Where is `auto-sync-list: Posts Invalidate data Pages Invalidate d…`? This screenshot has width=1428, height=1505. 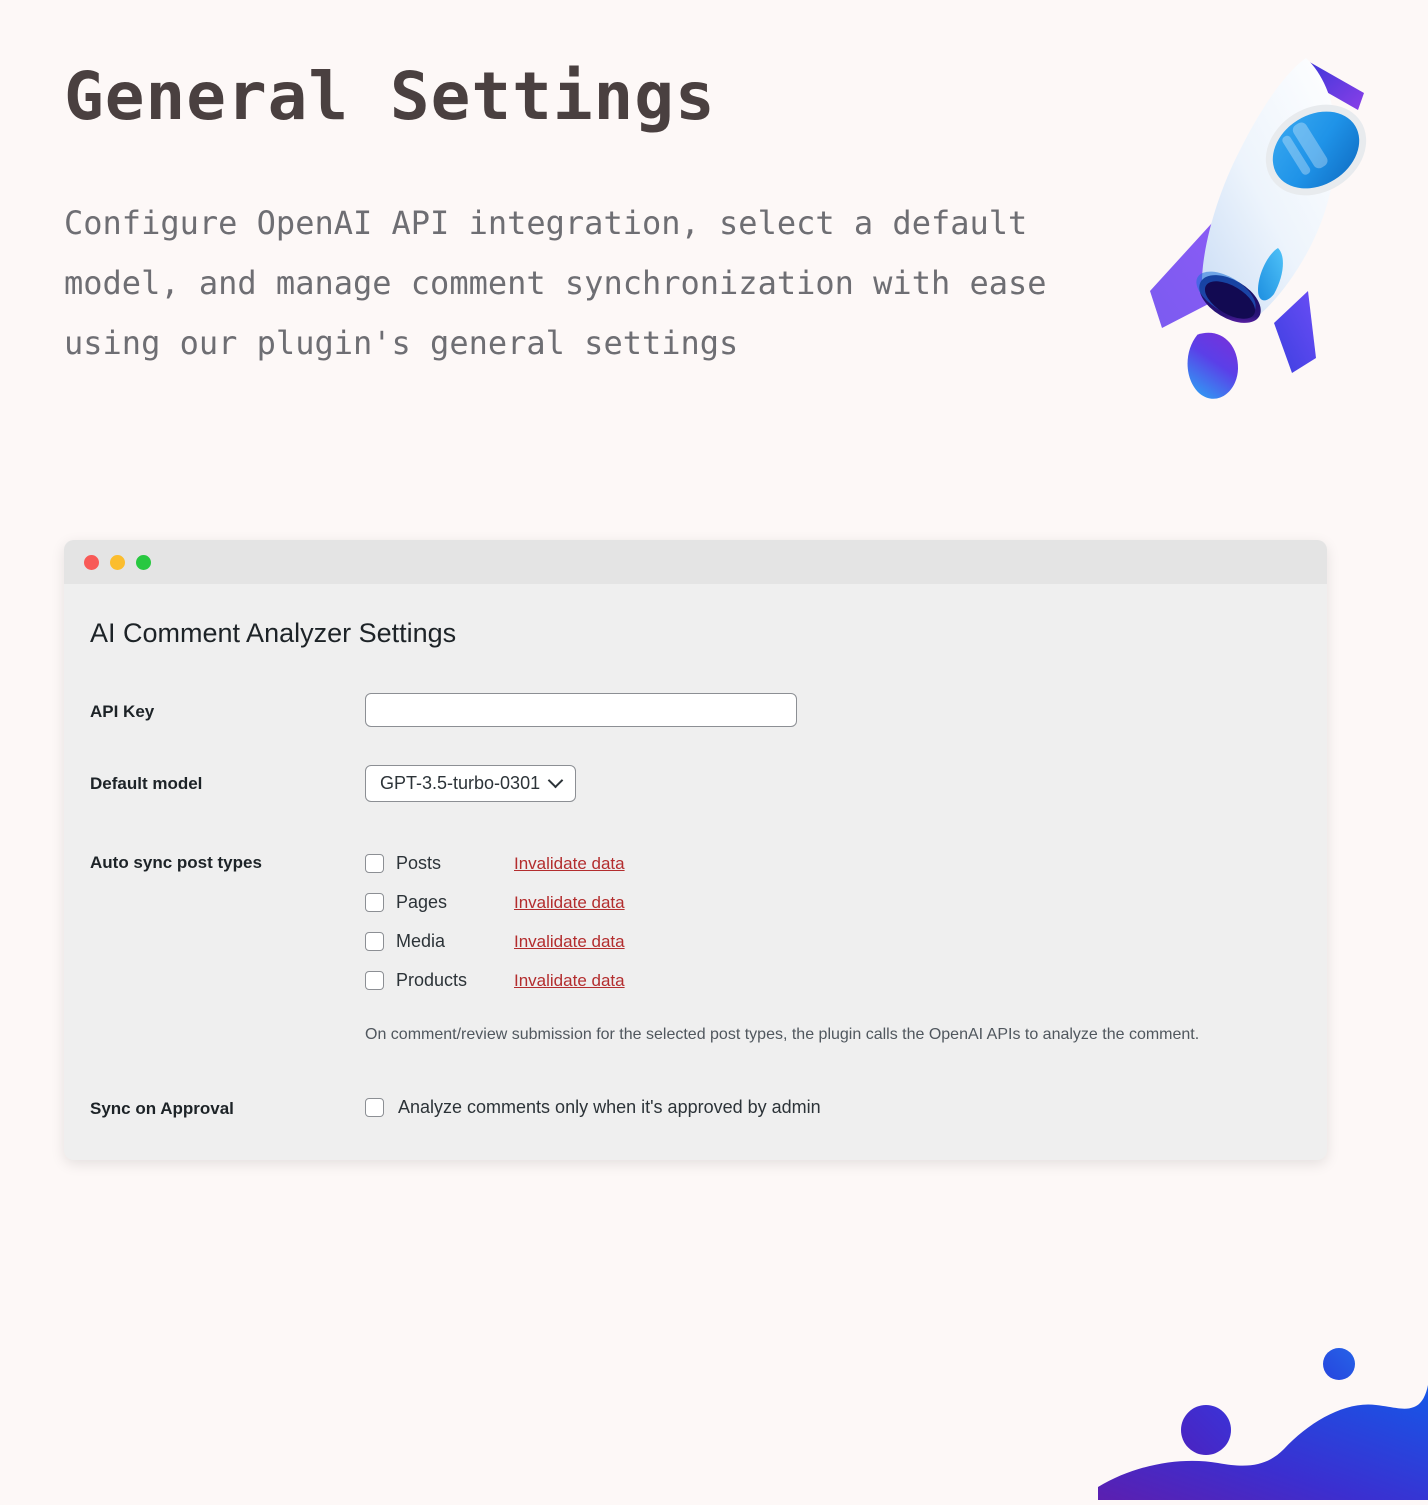 auto-sync-list: Posts Invalidate data Pages Invalidate d… is located at coordinates (833, 922).